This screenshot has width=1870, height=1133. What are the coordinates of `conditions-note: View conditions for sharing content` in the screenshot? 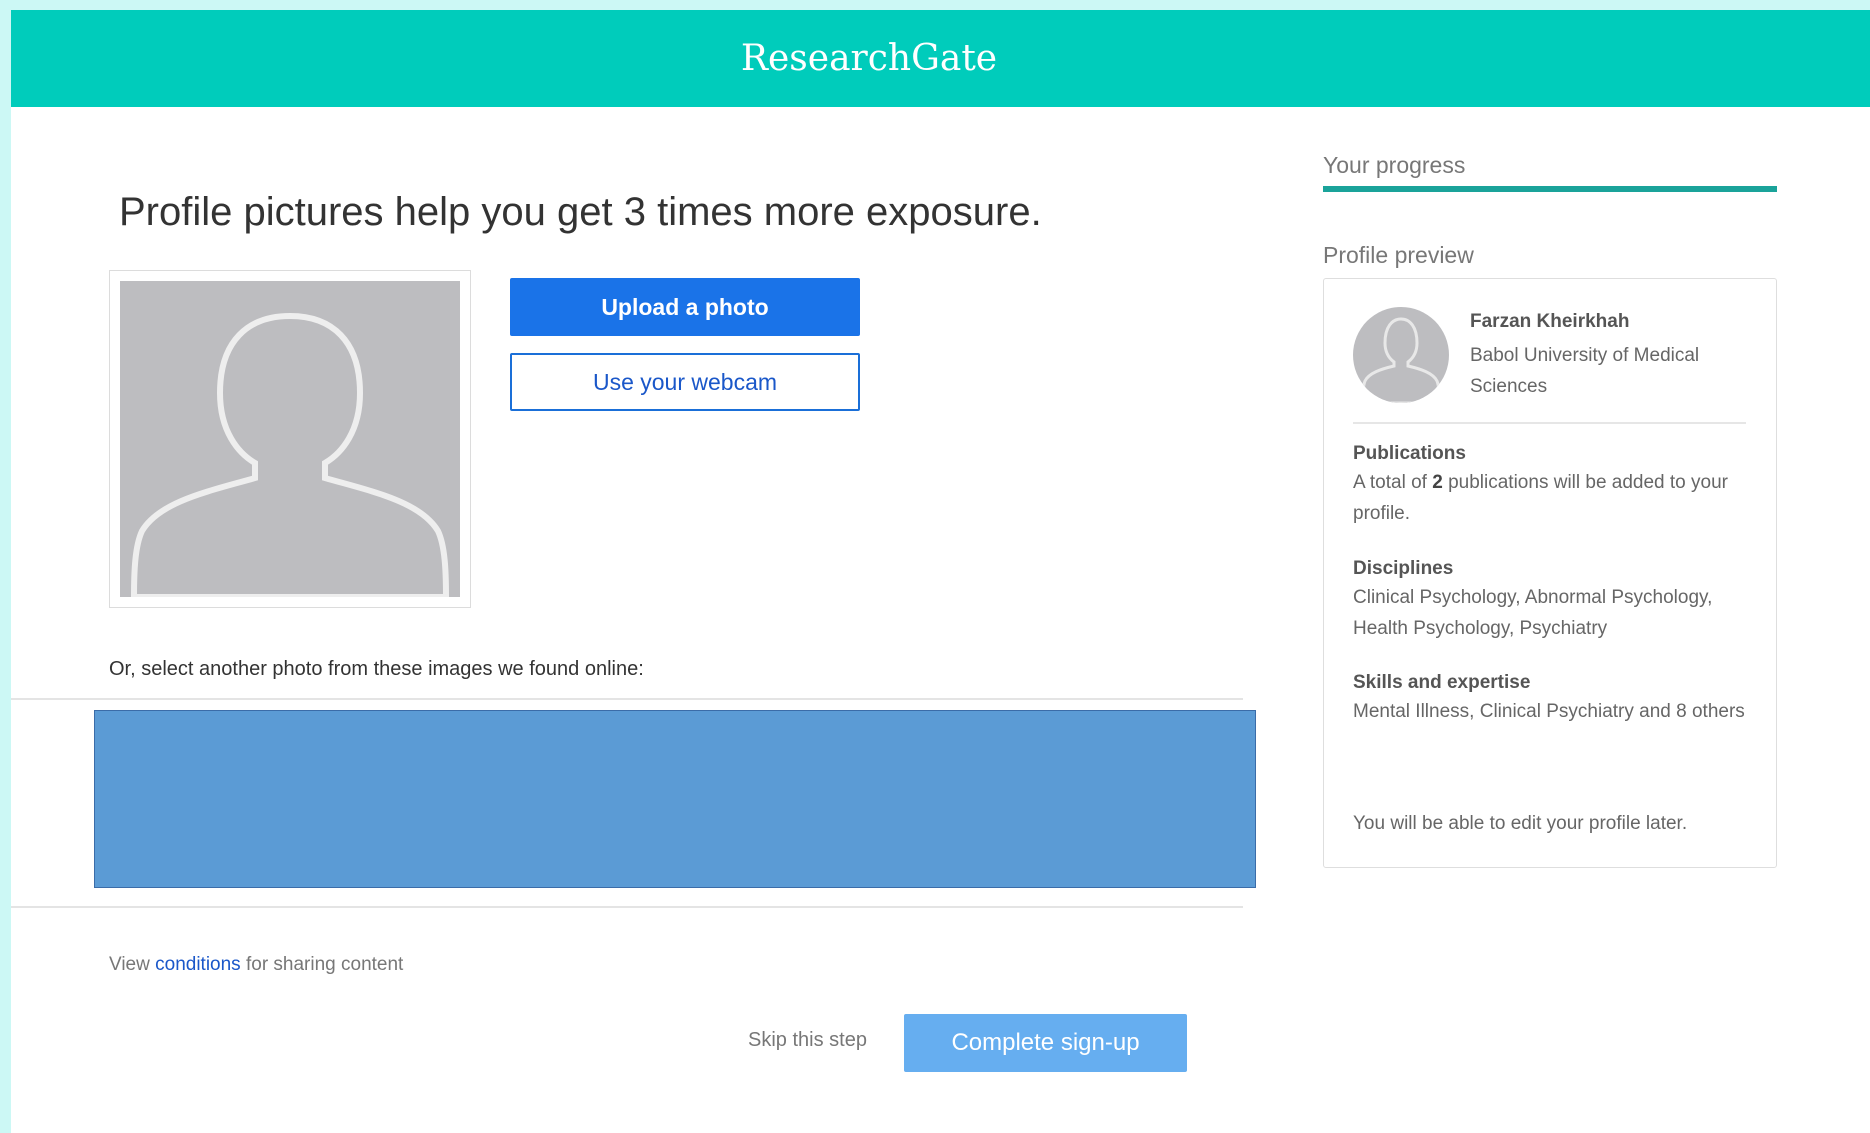 It's located at (256, 965).